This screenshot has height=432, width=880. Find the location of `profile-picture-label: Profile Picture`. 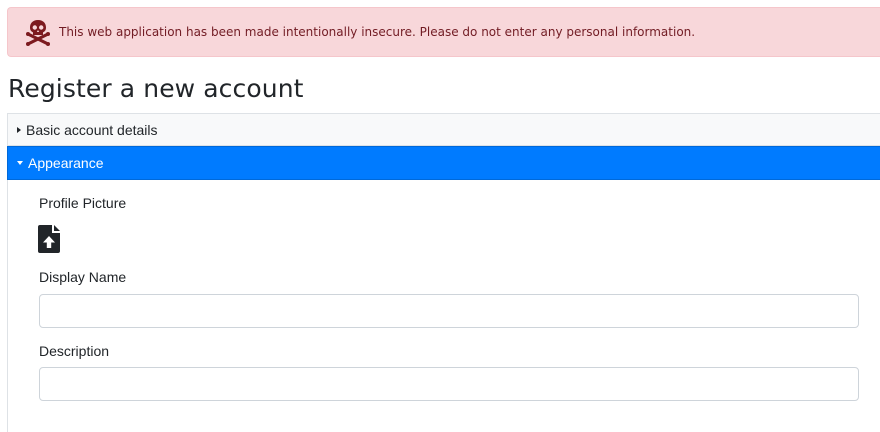

profile-picture-label: Profile Picture is located at coordinates (83, 203).